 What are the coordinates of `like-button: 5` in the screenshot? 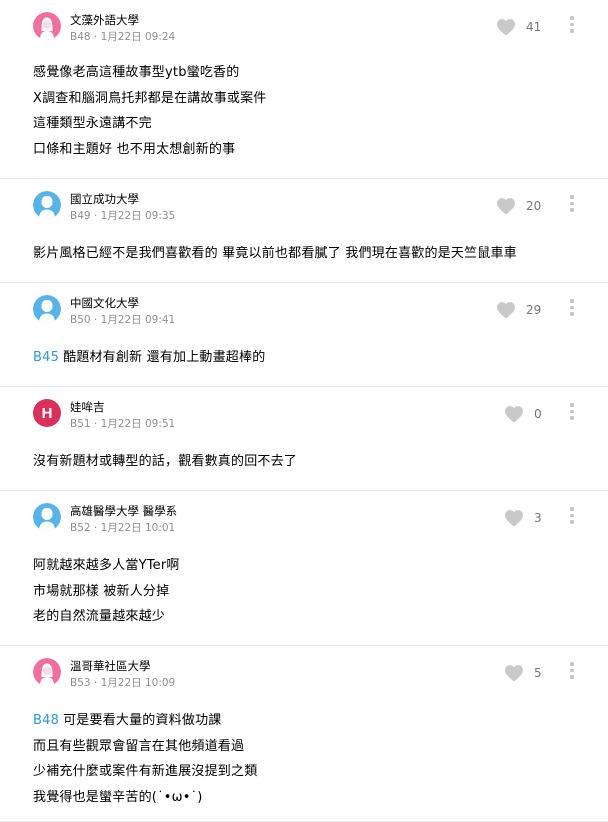 It's located at (523, 673).